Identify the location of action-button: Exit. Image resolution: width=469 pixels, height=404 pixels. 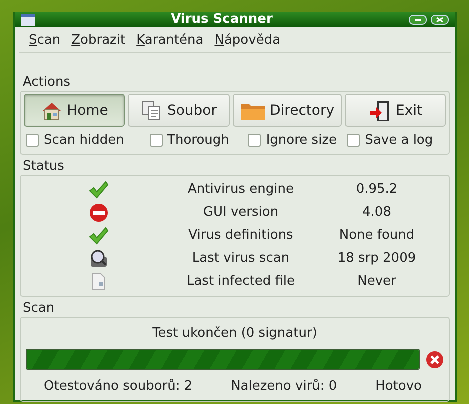
(395, 110).